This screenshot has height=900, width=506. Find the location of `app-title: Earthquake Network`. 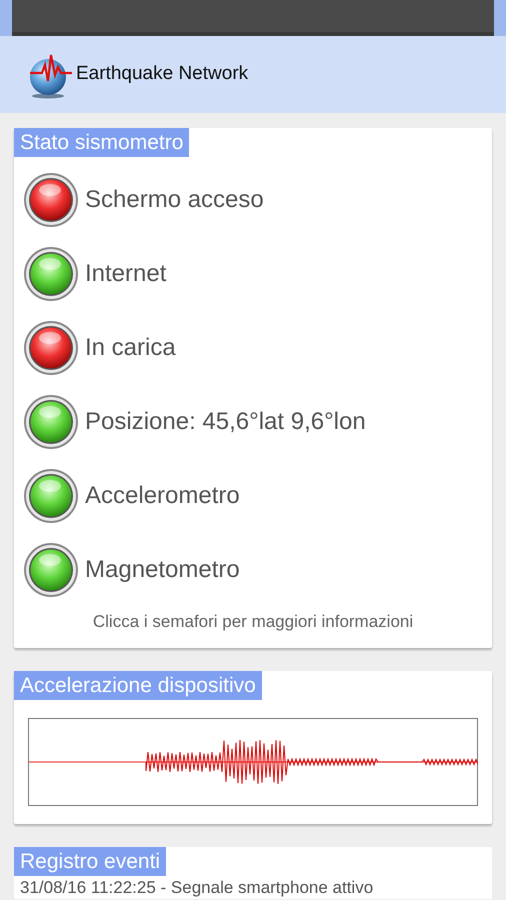

app-title: Earthquake Network is located at coordinates (162, 74).